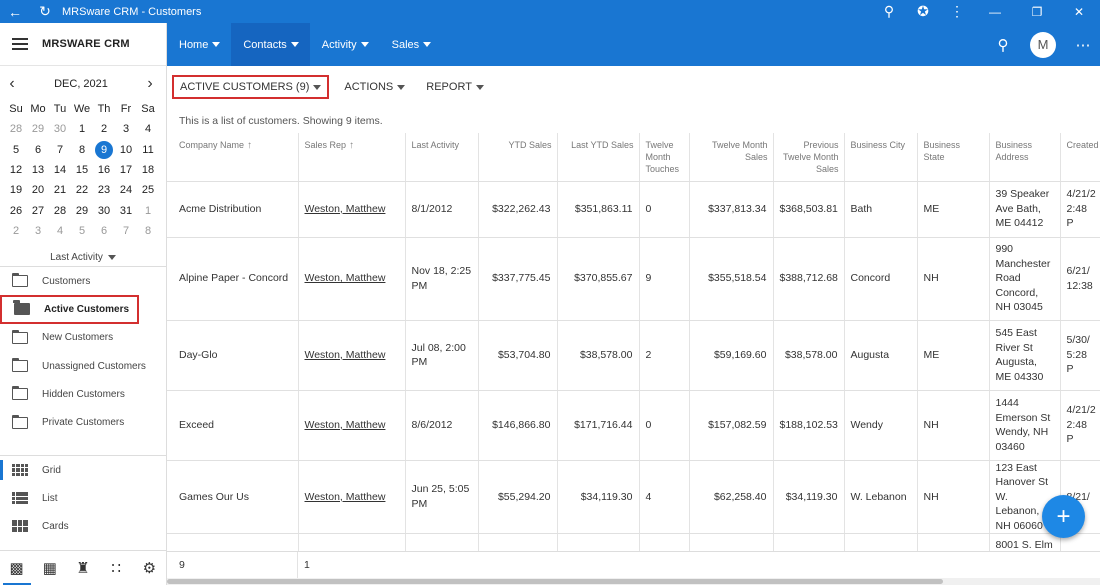  What do you see at coordinates (995, 11) in the screenshot?
I see `minimize-icon: —` at bounding box center [995, 11].